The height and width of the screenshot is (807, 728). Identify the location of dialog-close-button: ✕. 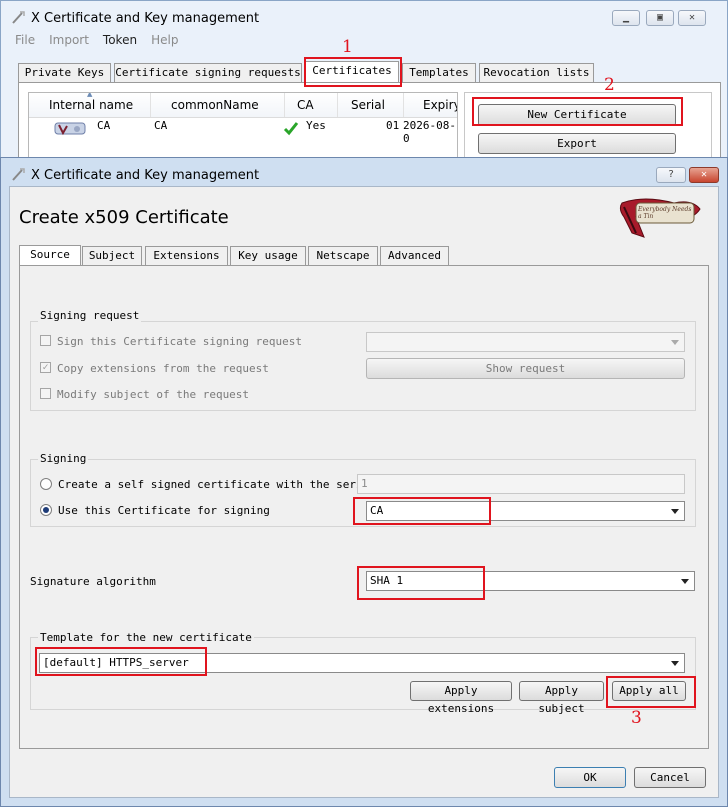
(704, 175).